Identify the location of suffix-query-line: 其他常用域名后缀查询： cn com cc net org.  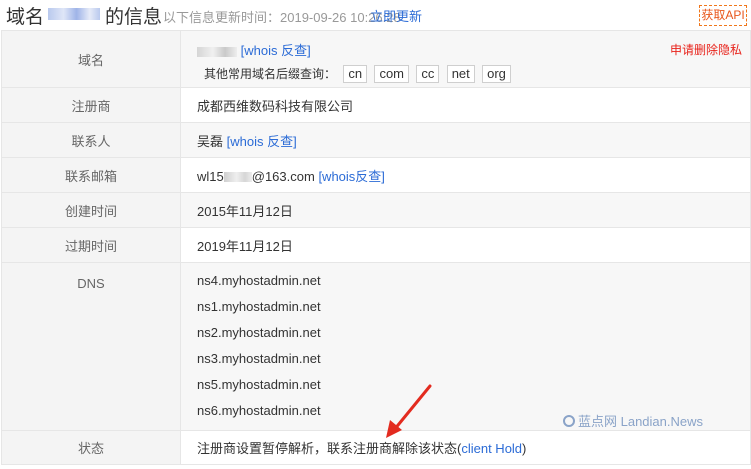
(357, 74).